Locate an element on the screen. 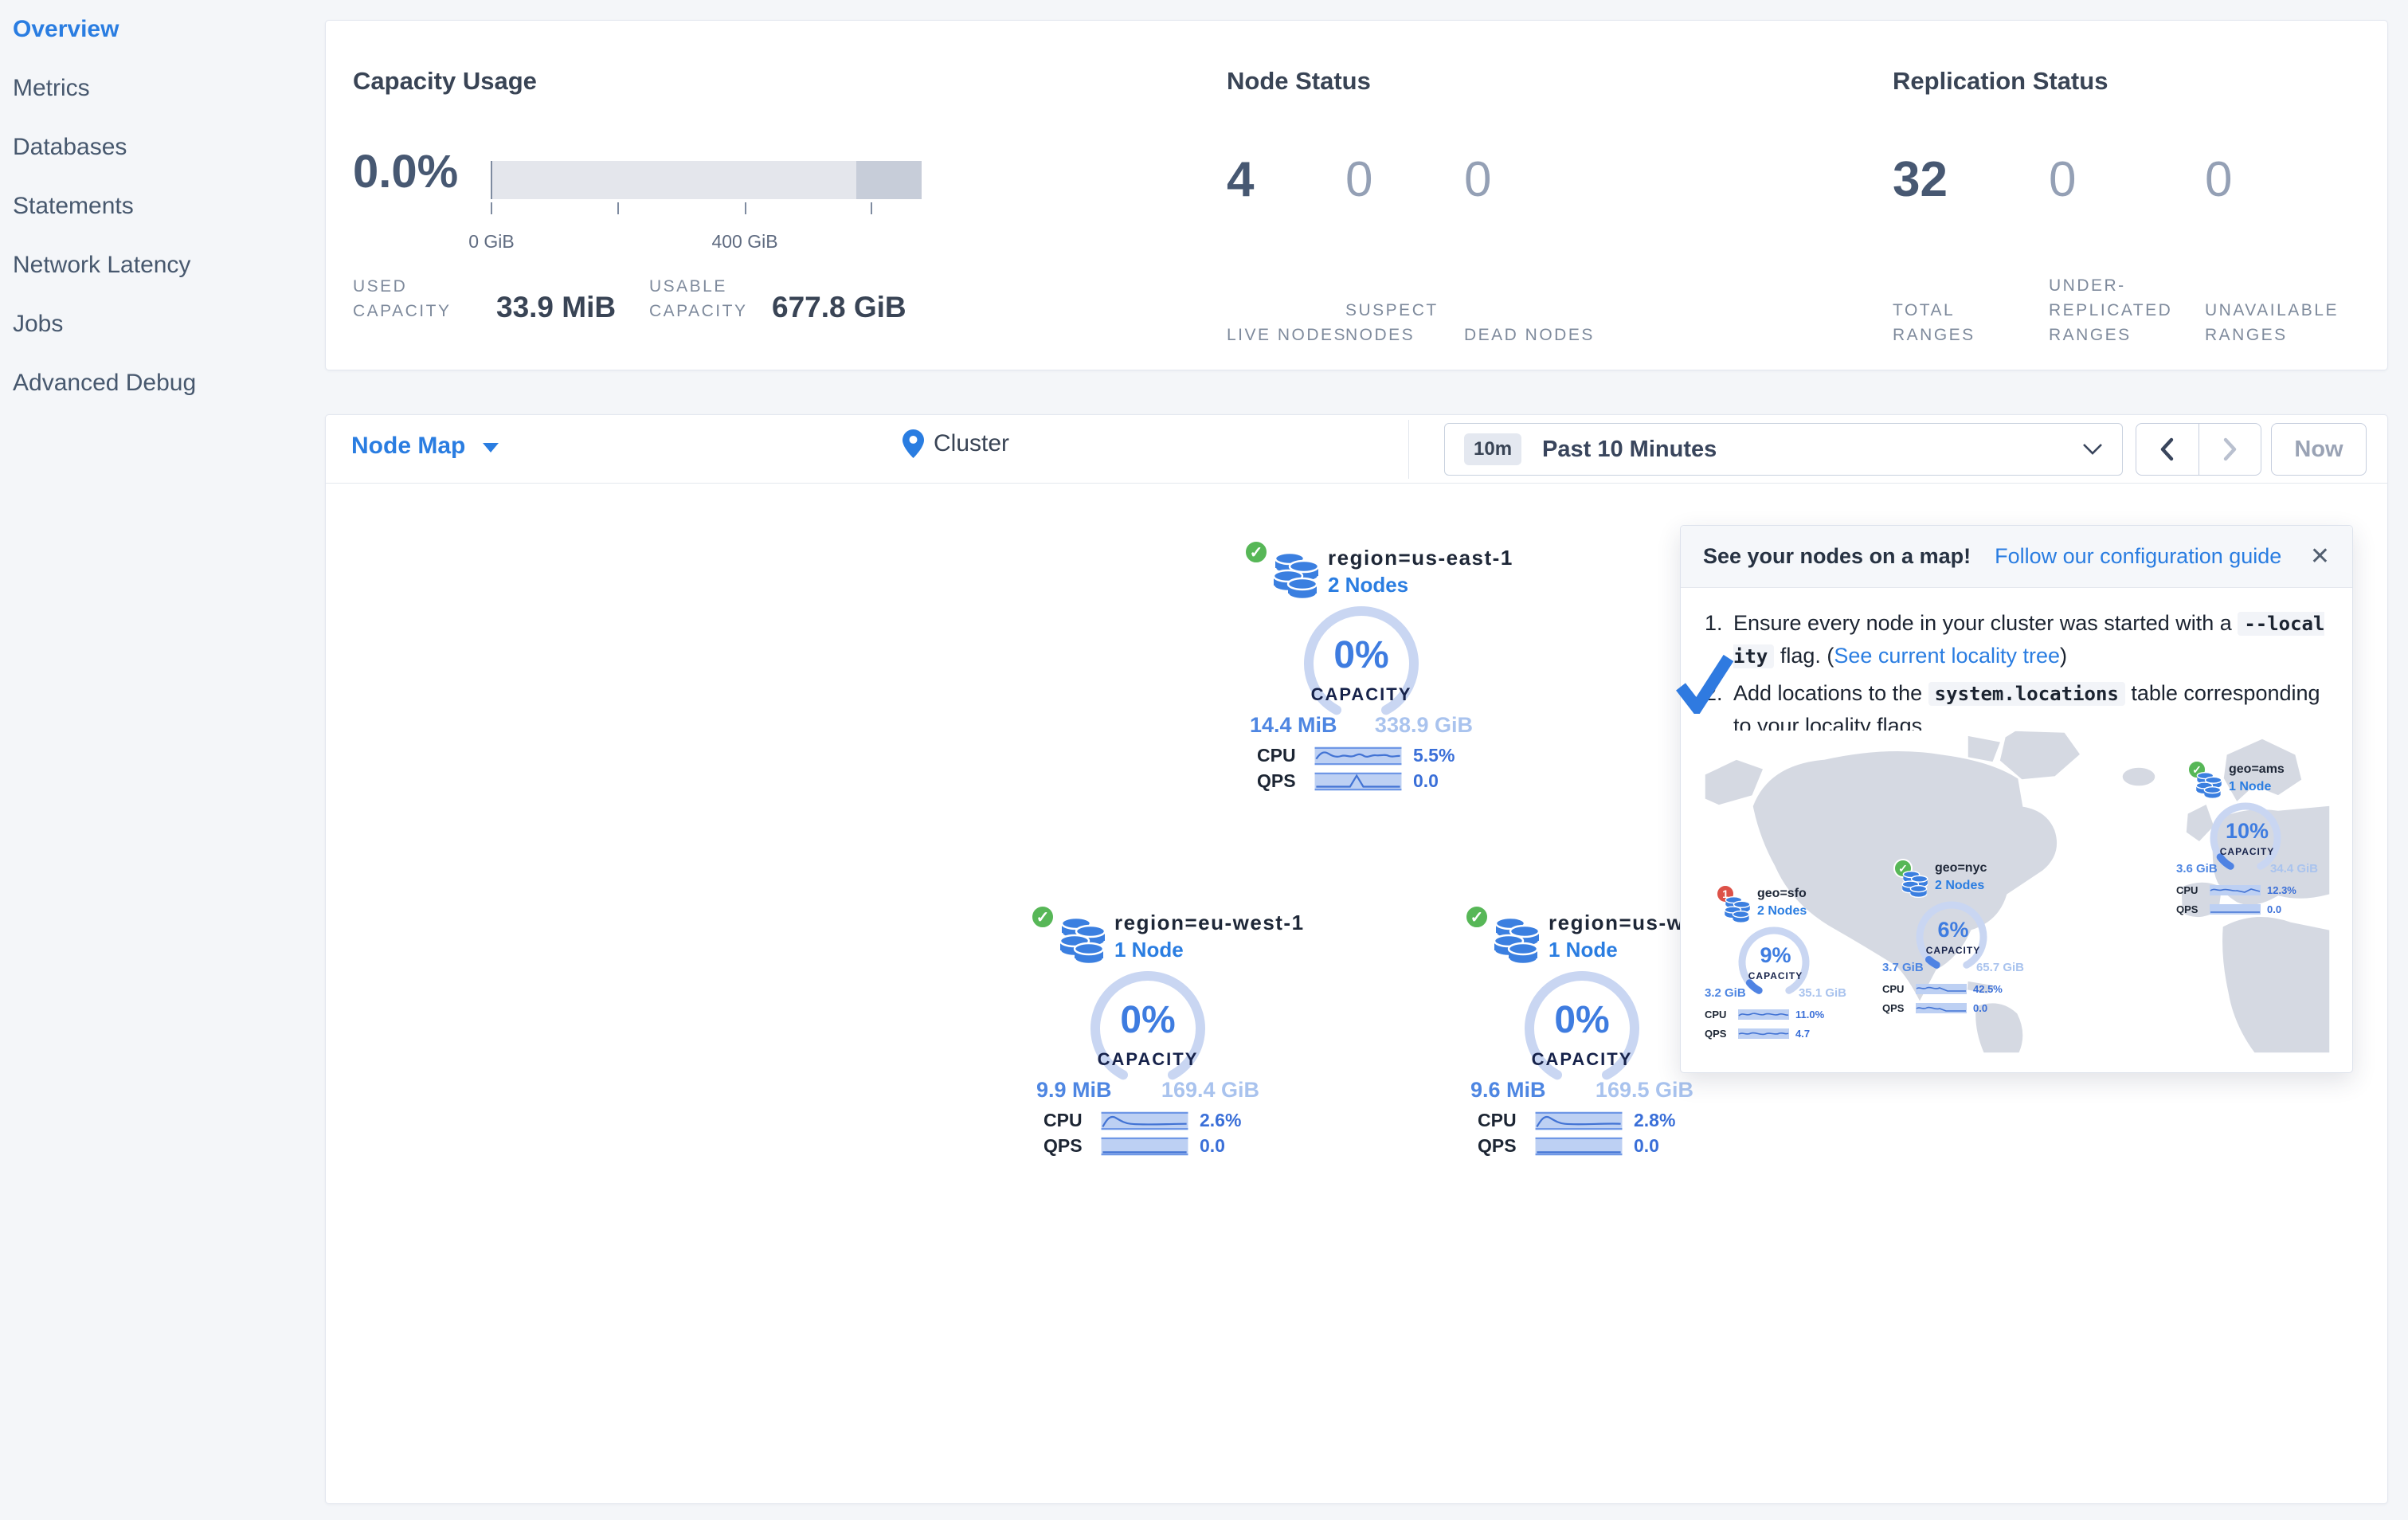 The height and width of the screenshot is (1520, 2408). guide-title: See your nodes on a map! is located at coordinates (1837, 556).